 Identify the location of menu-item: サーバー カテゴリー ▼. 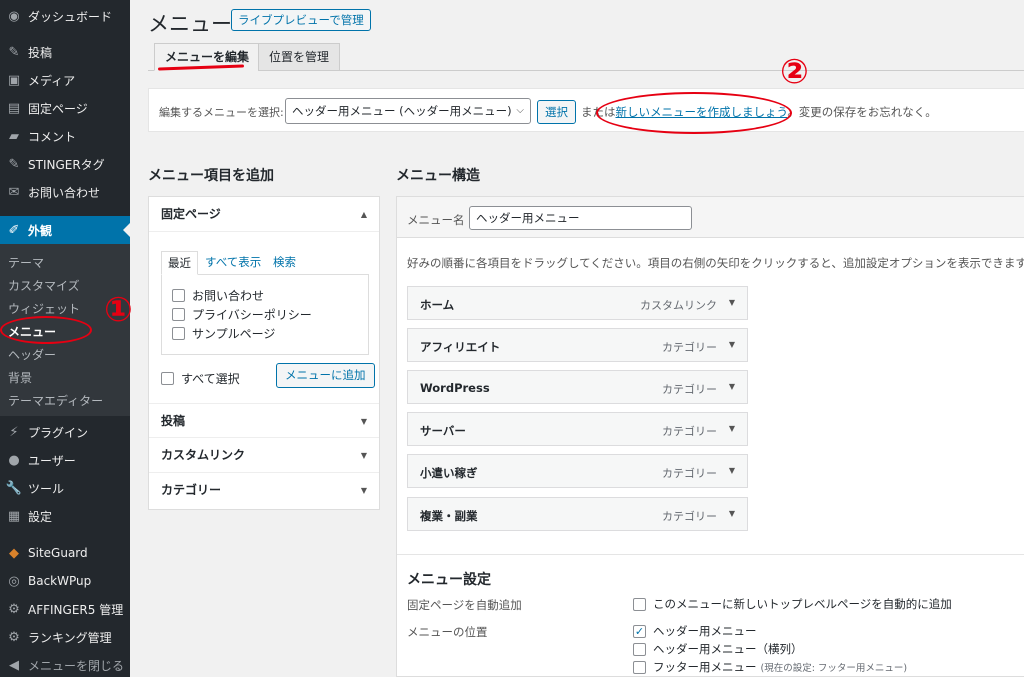
(577, 429).